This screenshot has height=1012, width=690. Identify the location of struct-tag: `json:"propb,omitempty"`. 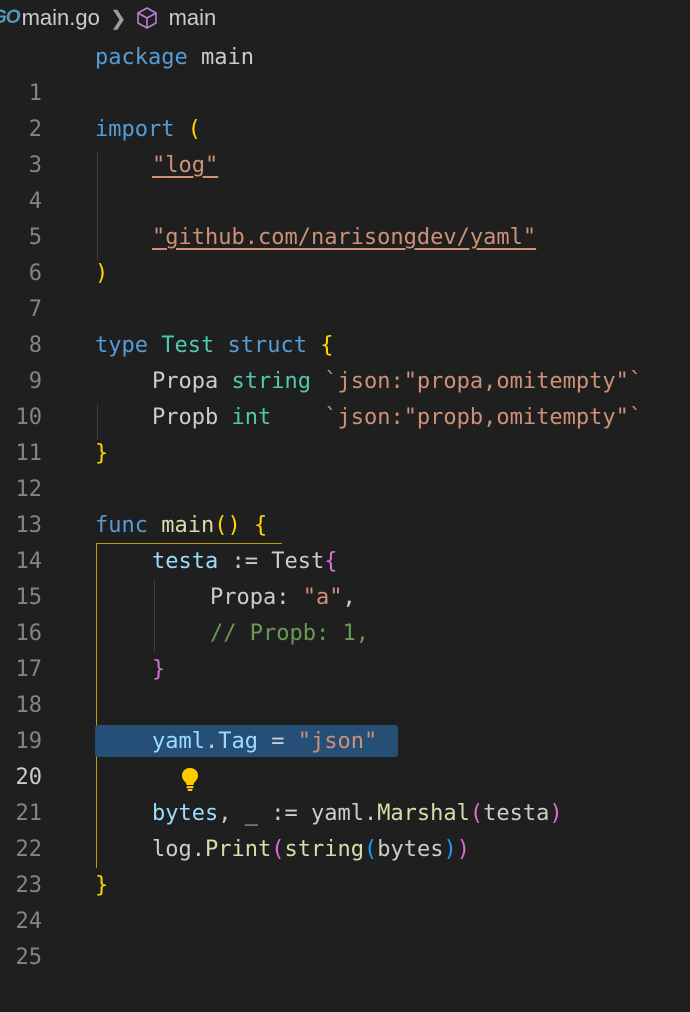
(483, 417).